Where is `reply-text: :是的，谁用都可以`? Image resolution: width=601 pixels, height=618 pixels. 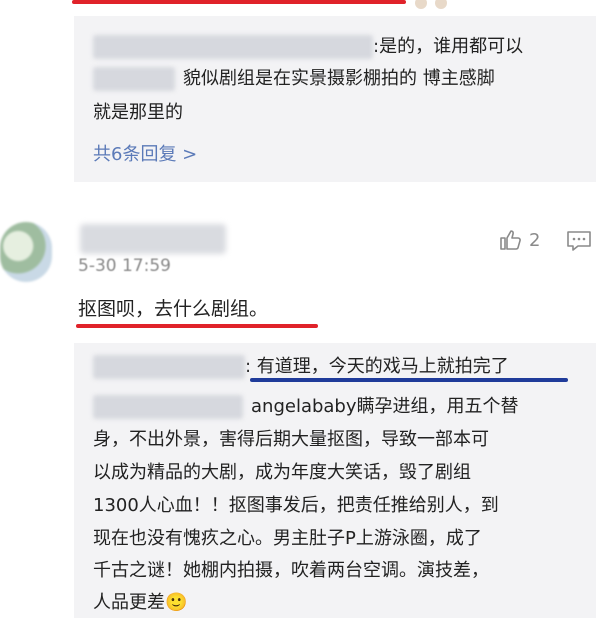
reply-text: :是的，谁用都可以 is located at coordinates (448, 46).